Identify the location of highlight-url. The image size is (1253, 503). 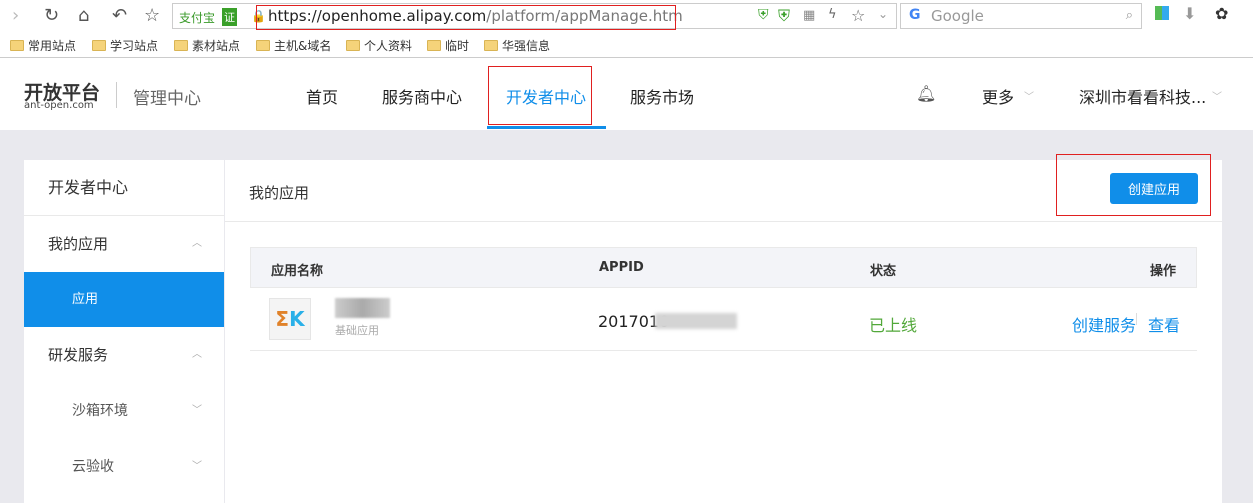
(466, 17).